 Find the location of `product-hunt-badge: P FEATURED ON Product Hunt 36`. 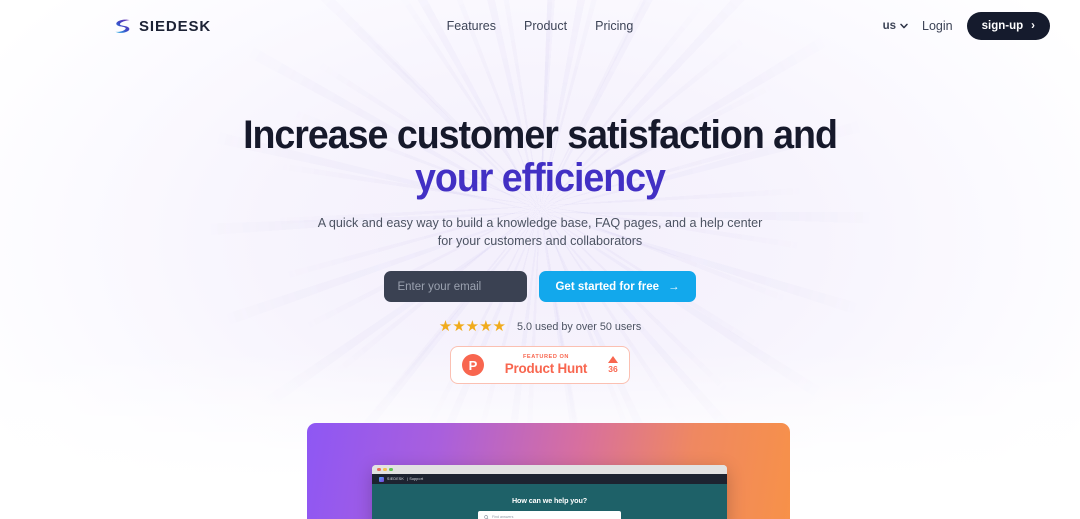

product-hunt-badge: P FEATURED ON Product Hunt 36 is located at coordinates (540, 365).